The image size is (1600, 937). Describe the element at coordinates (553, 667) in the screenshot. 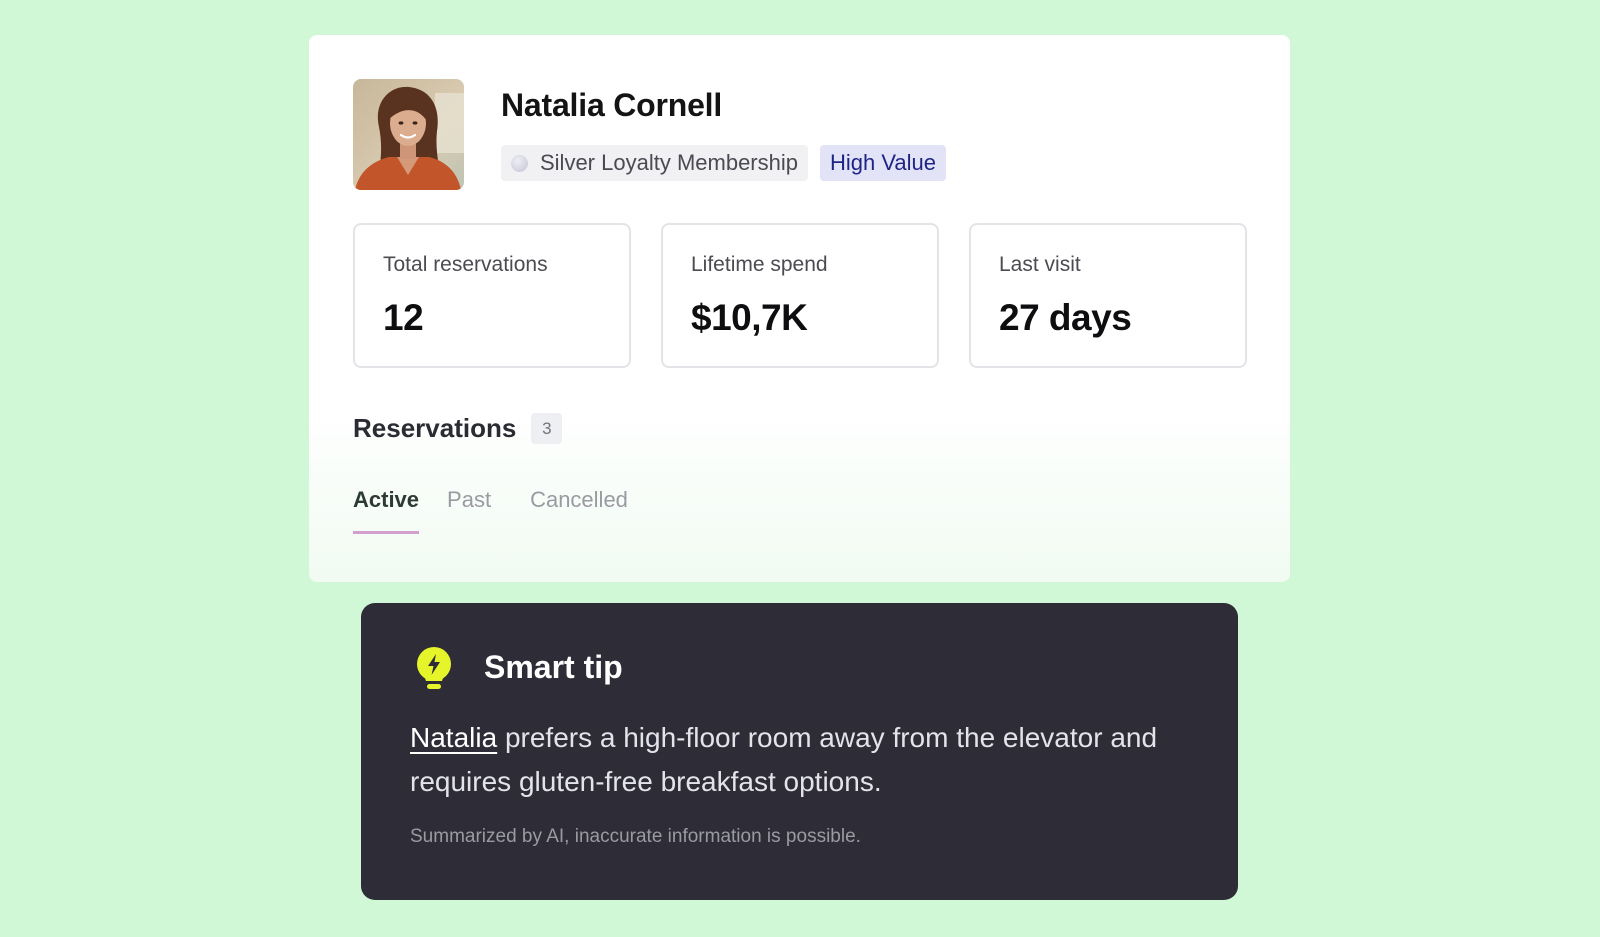

I see `smart-tip-title: Smart tip` at that location.